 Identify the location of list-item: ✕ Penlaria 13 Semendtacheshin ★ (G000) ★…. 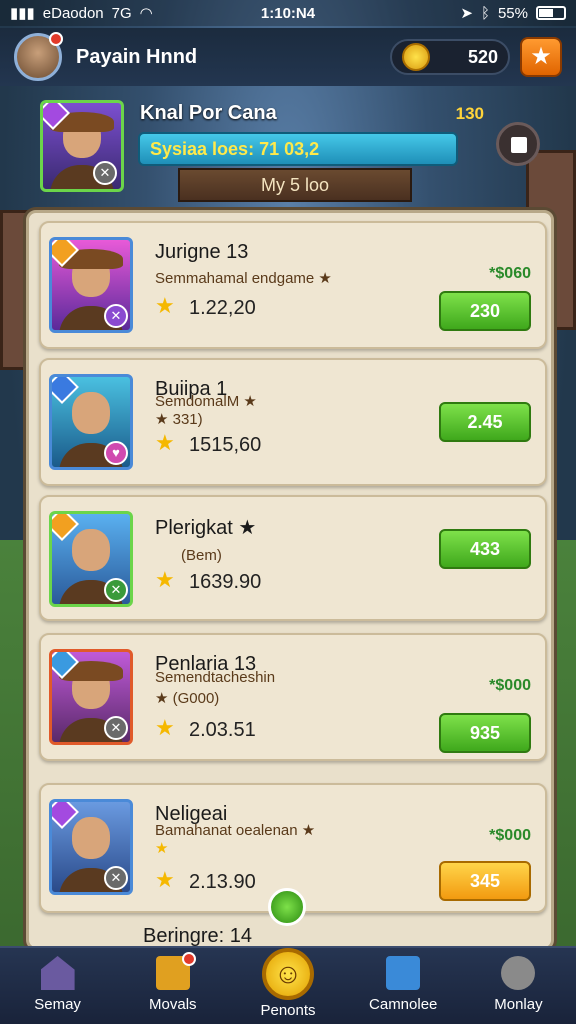
(293, 697).